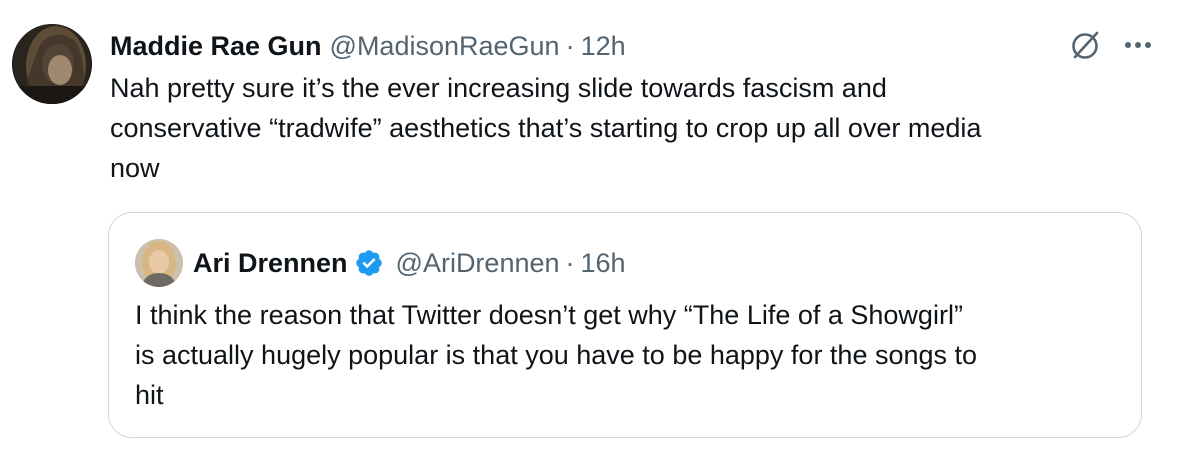  I want to click on quoted-author-name: Ari Drennen, so click(270, 263).